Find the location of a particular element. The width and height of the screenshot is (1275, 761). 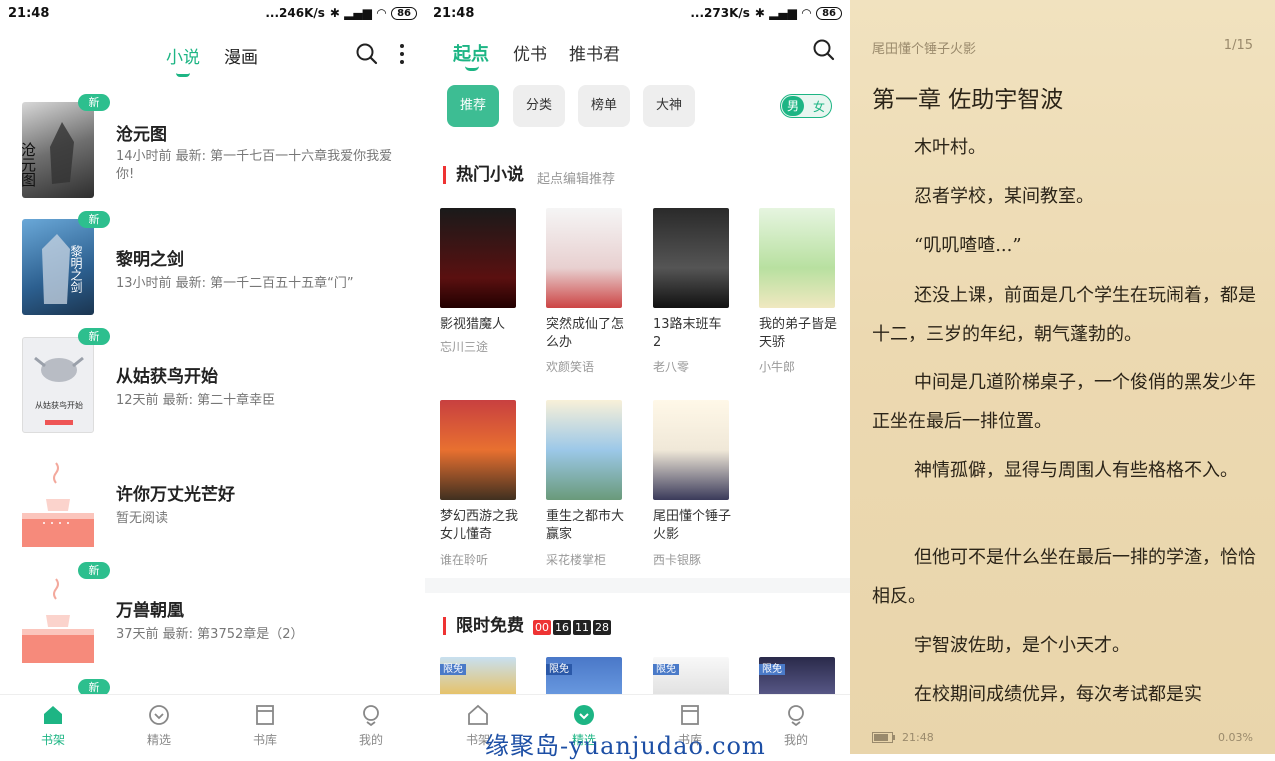

section-title: 限时免费 is located at coordinates (483, 626).